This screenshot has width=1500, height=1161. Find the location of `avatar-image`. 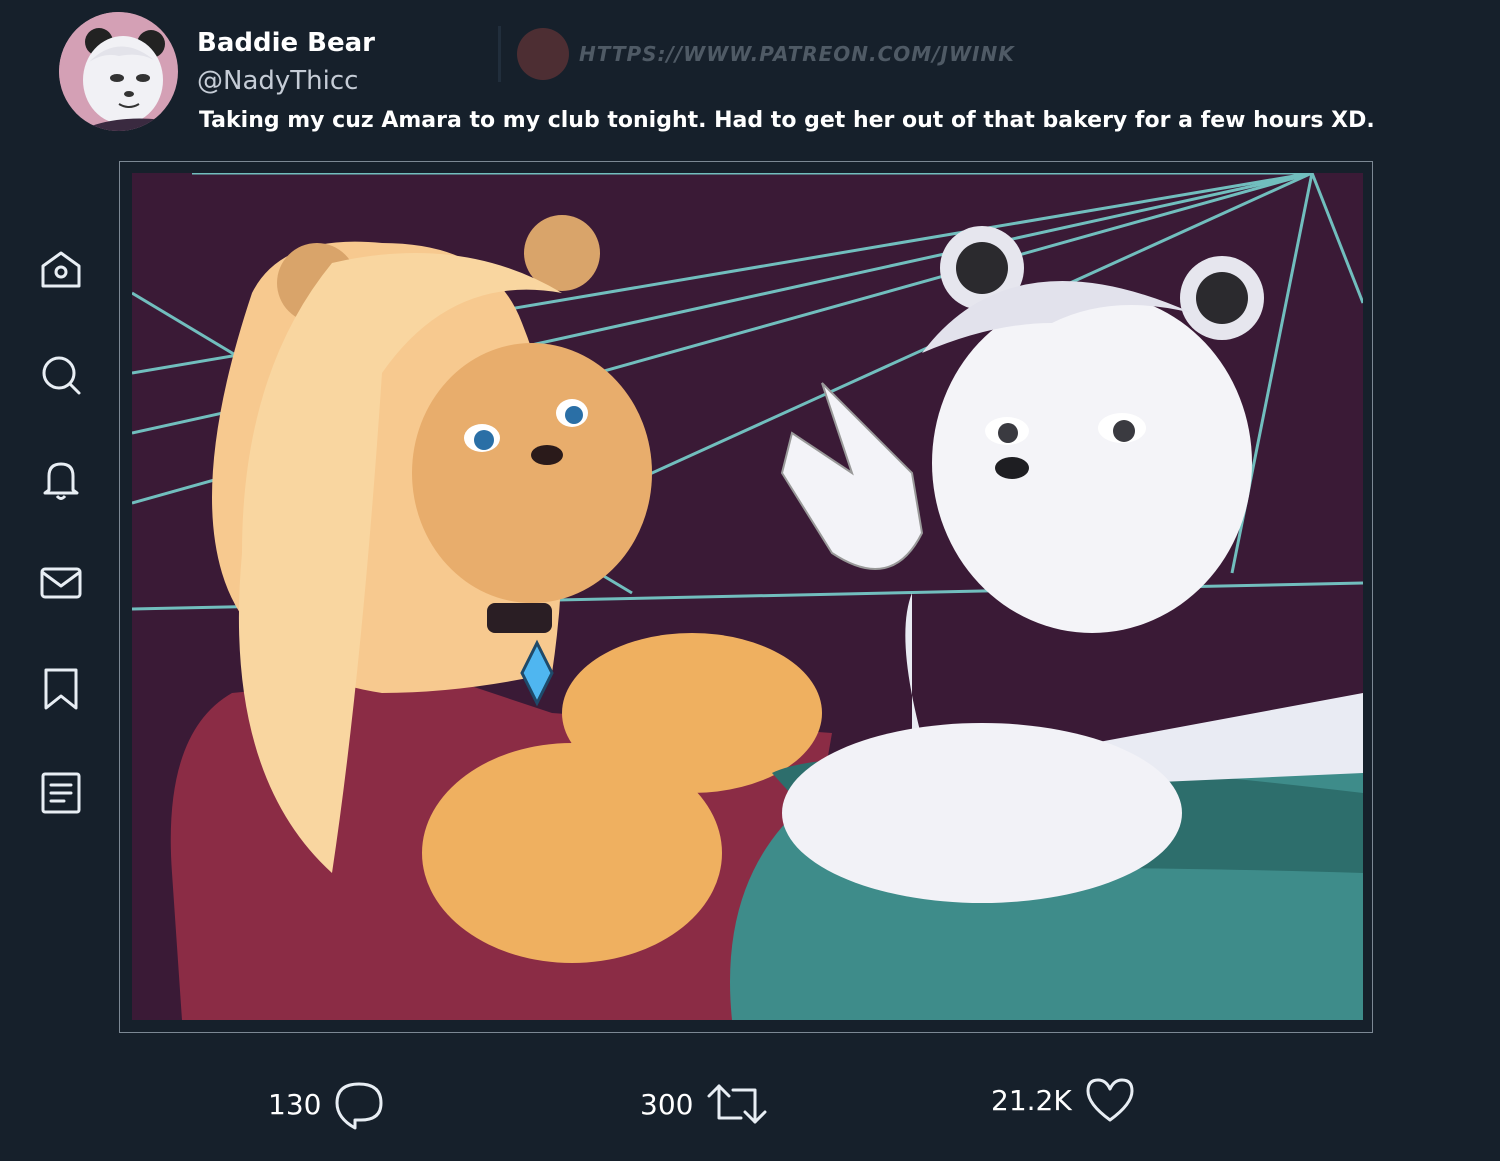

avatar-image is located at coordinates (118, 71).